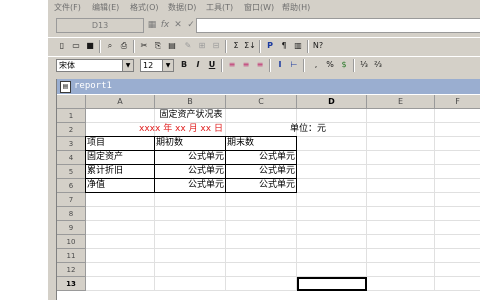 The width and height of the screenshot is (480, 300). I want to click on grid-icon: ▦, so click(152, 25).